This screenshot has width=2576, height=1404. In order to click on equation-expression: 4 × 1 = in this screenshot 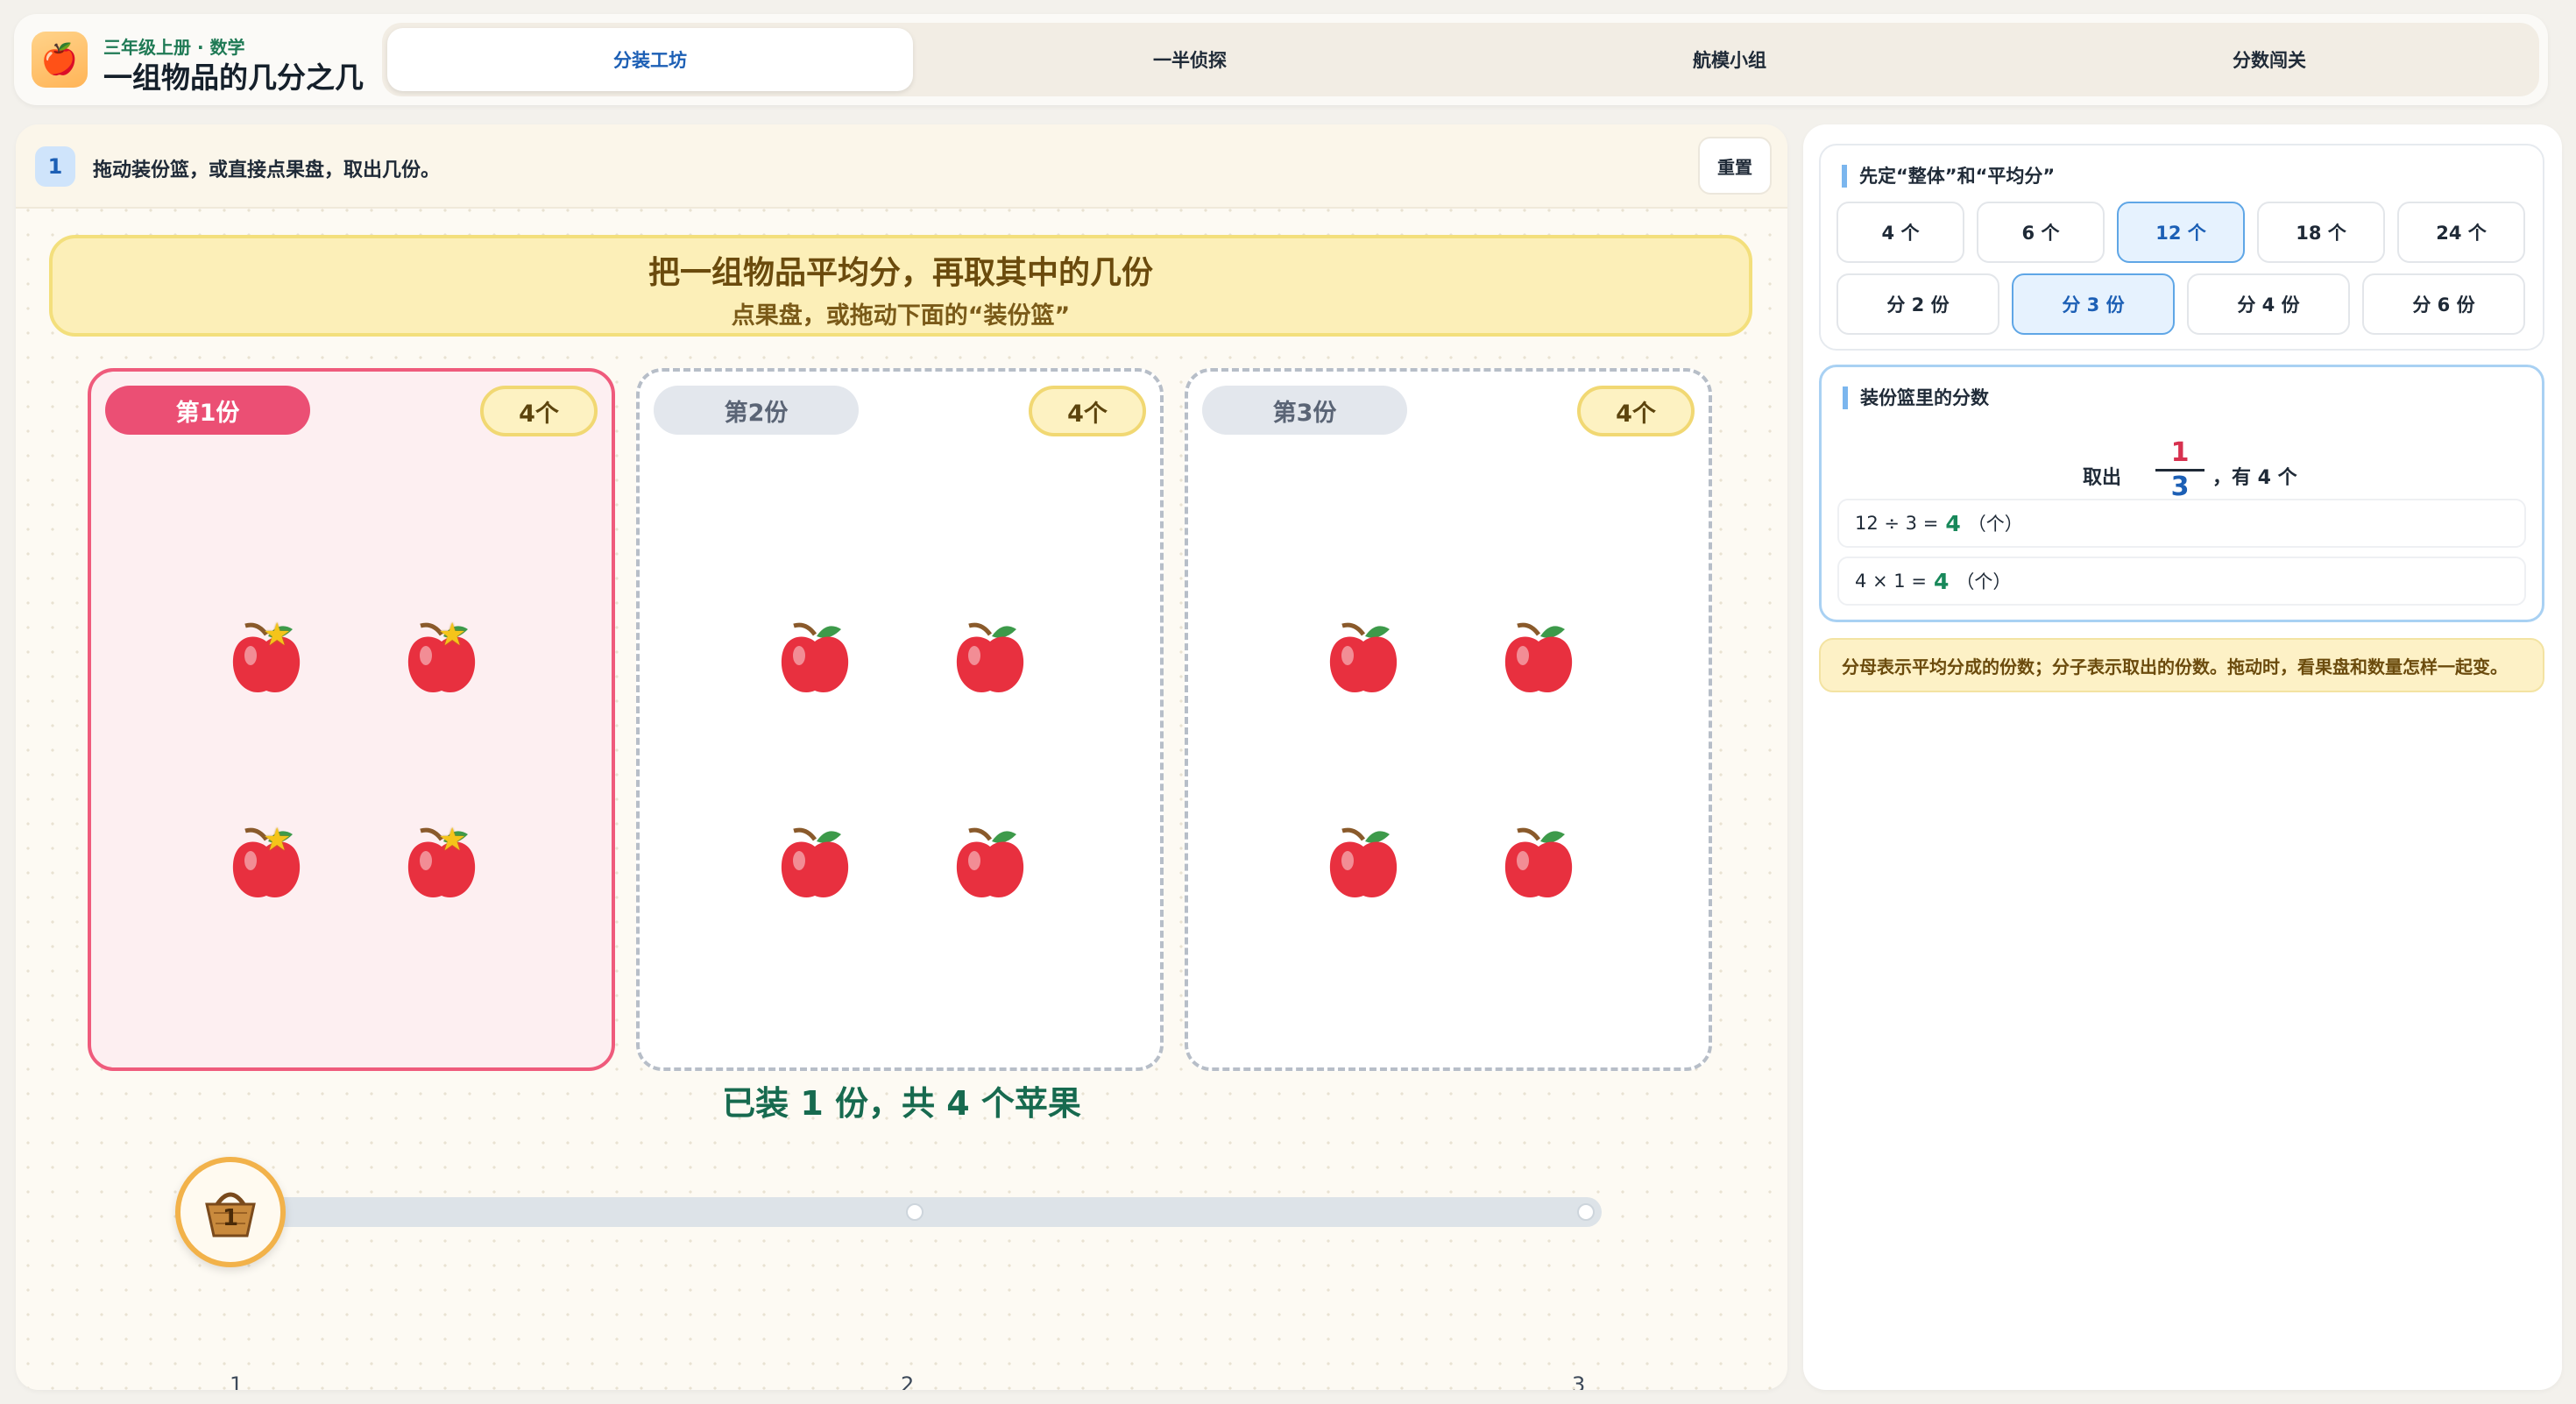, I will do `click(1891, 581)`.